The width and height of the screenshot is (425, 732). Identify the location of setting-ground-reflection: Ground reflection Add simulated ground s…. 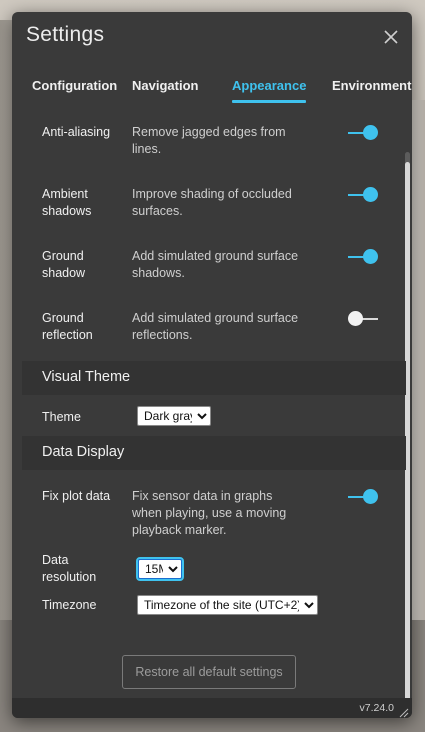
(212, 327).